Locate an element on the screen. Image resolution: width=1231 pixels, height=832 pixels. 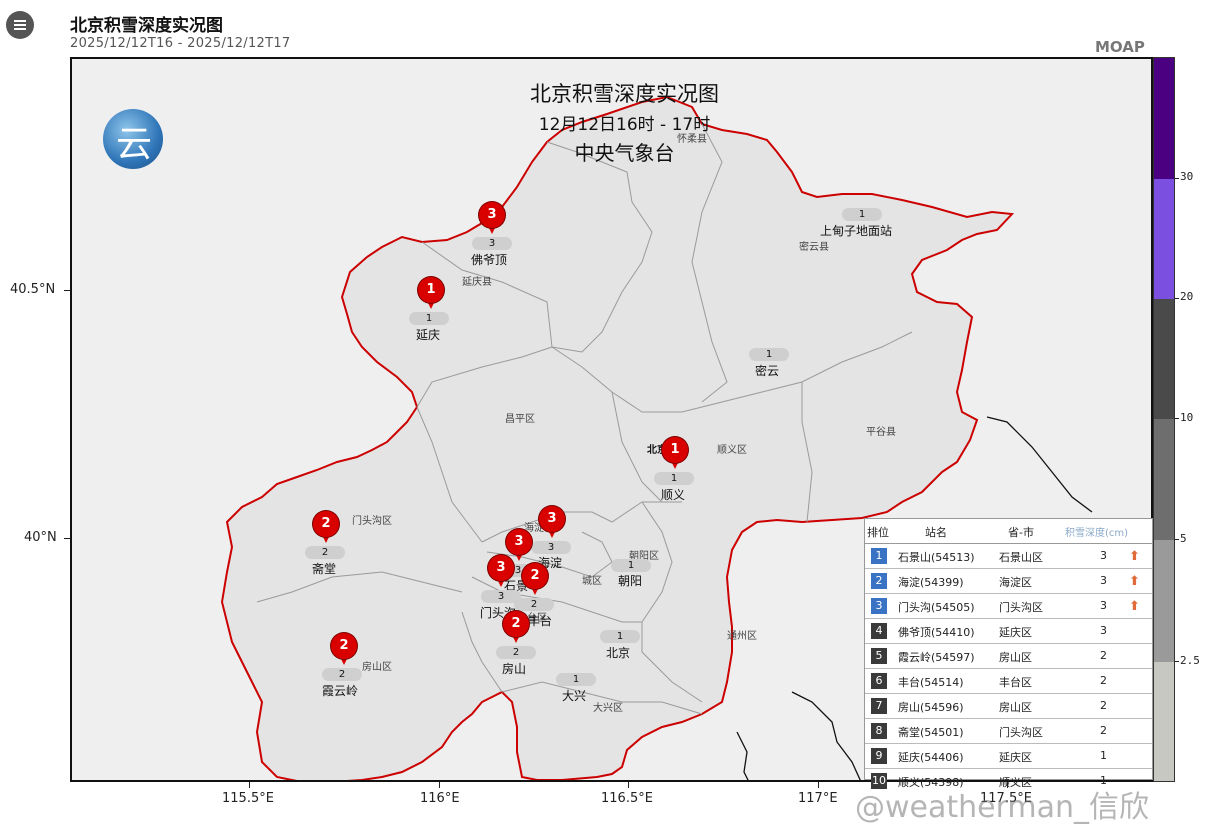
table-row: 3 门头沟(54505) 门头沟区 3 ⬆ is located at coordinates (1008, 606).